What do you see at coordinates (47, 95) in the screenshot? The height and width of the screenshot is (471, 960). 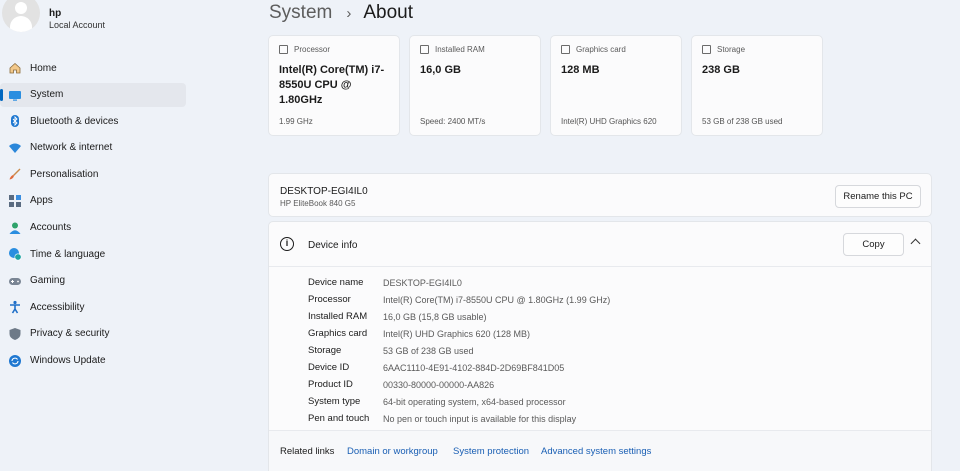 I see `sidebar-item-label: System` at bounding box center [47, 95].